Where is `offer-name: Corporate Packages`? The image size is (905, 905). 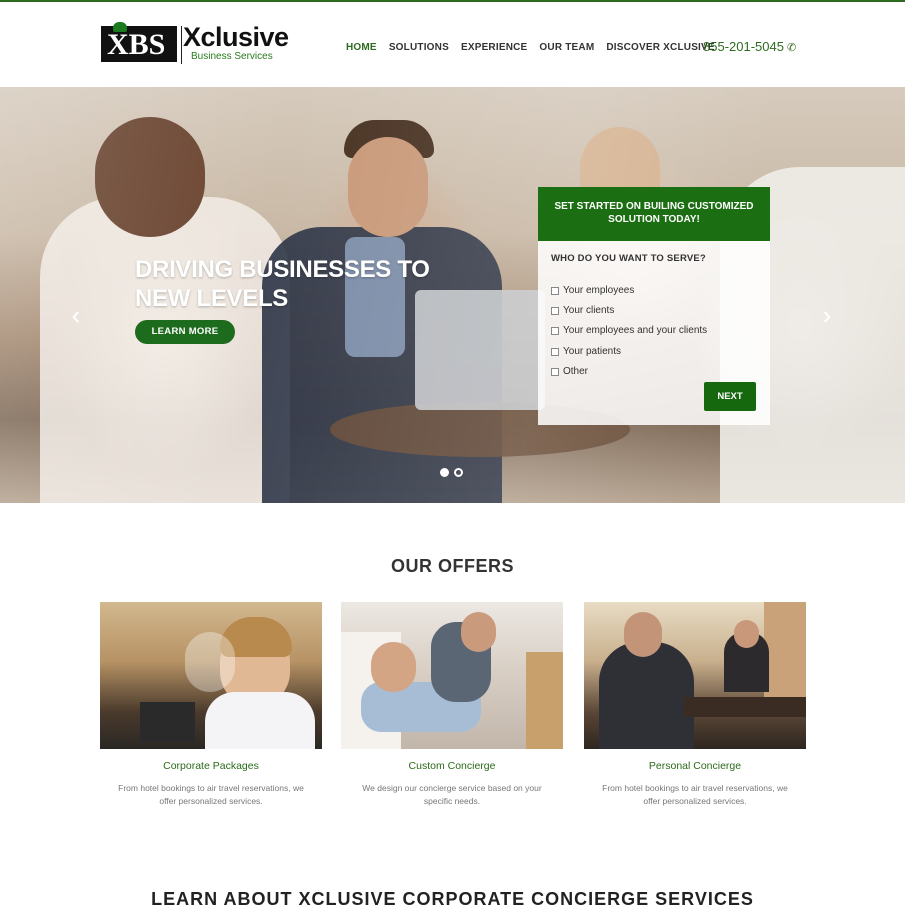 offer-name: Corporate Packages is located at coordinates (211, 766).